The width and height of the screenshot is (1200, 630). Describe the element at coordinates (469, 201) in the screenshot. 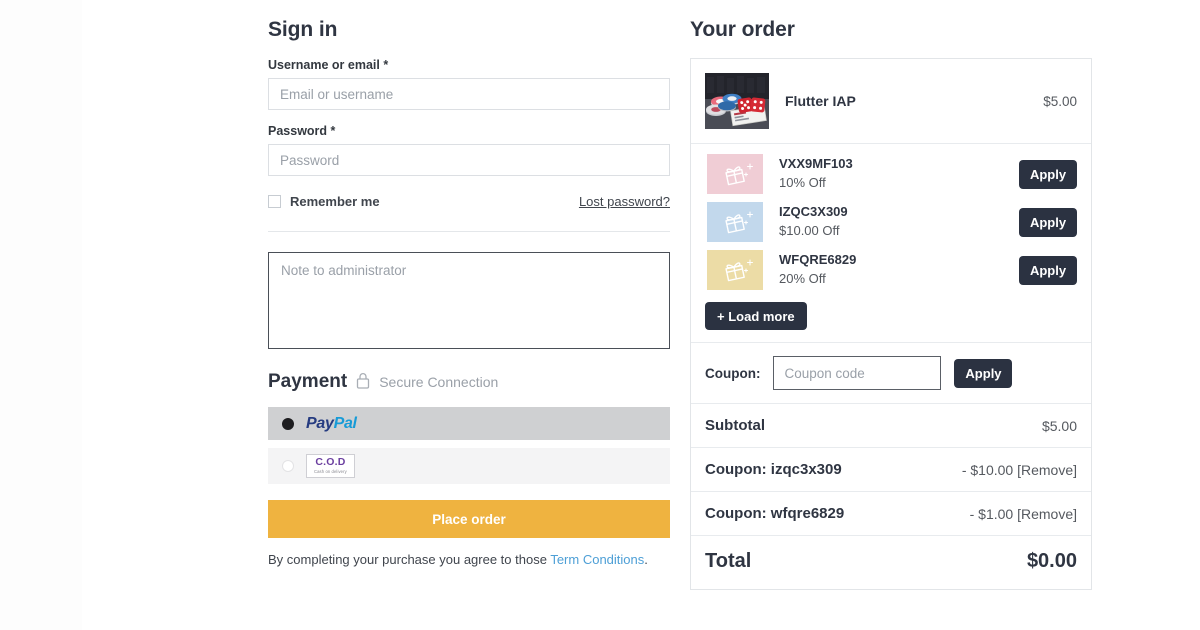

I see `remember-row: Remember me Lost password?` at that location.